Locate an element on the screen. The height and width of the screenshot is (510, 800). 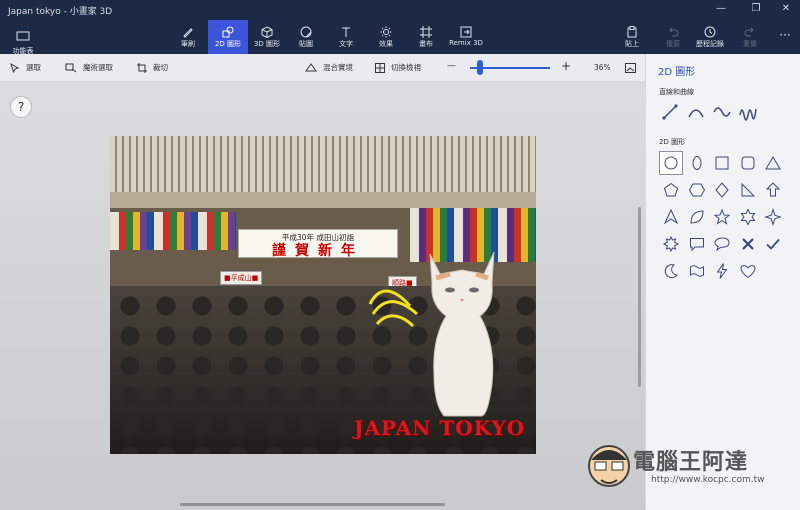
arrow-triangle-tool is located at coordinates (671, 217).